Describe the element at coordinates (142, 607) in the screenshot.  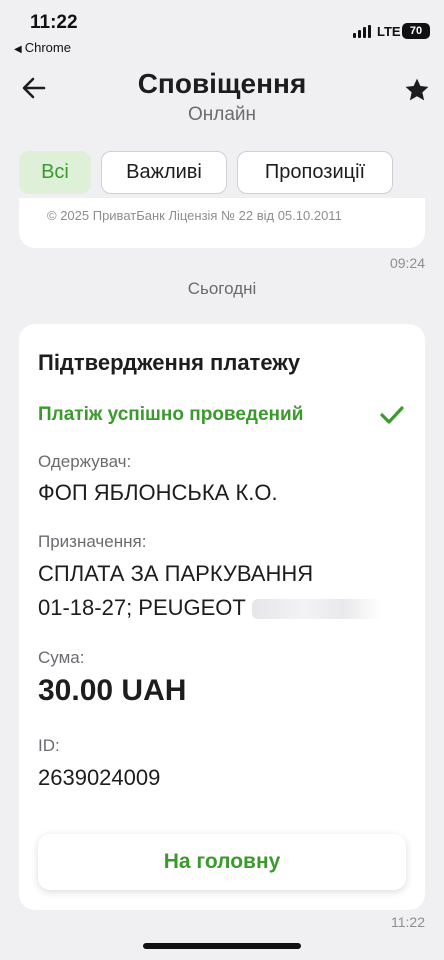
I see `purpose-line-2-text: 01-18-27; PEUGEOT` at that location.